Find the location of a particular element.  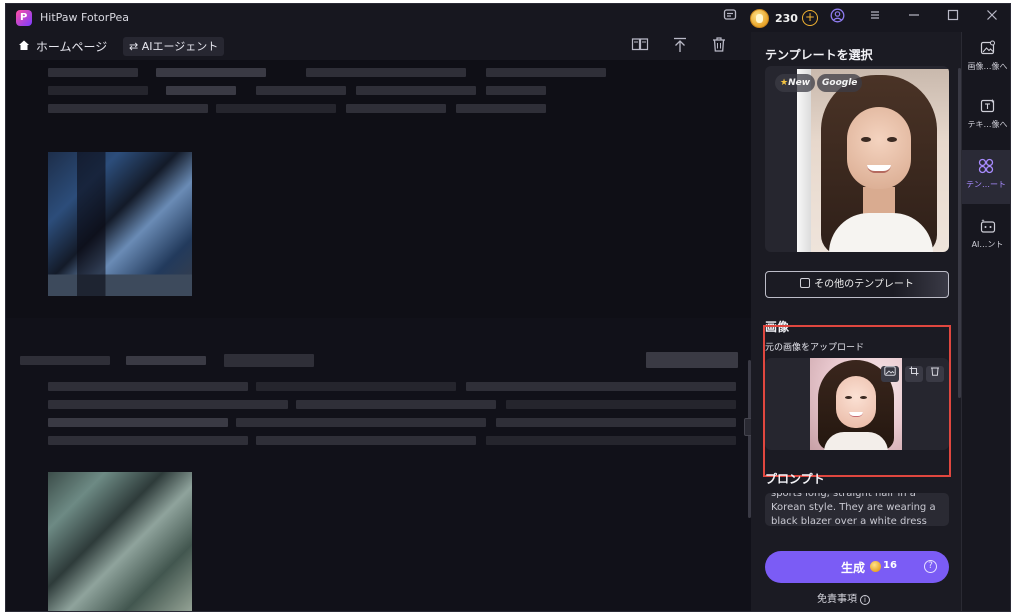

disclaimer-link: 免責事項 i is located at coordinates (843, 597).